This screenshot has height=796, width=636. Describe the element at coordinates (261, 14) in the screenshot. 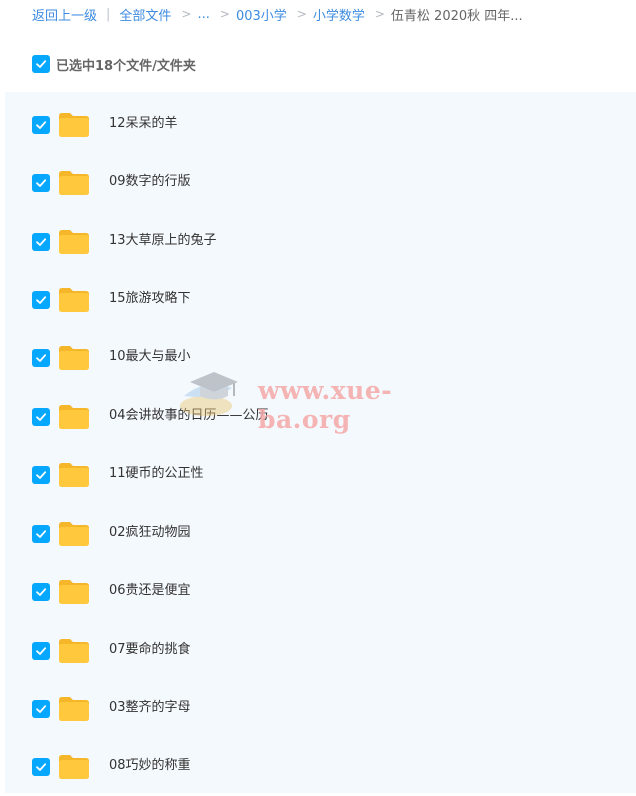

I see `breadcrumb-level1: 003小学` at that location.